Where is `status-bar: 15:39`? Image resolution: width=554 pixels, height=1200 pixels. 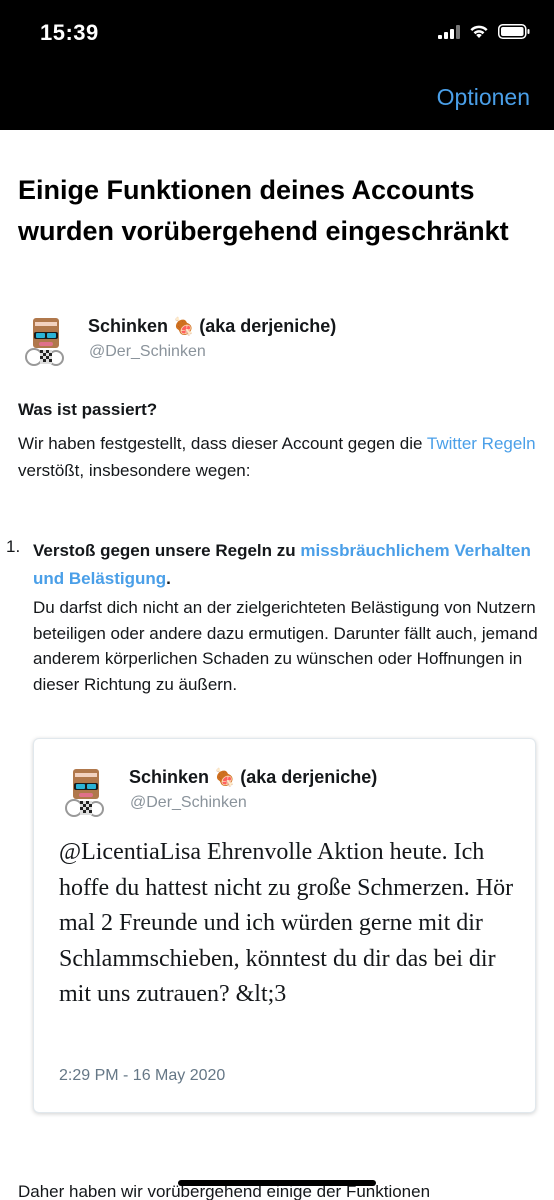 status-bar: 15:39 is located at coordinates (277, 34).